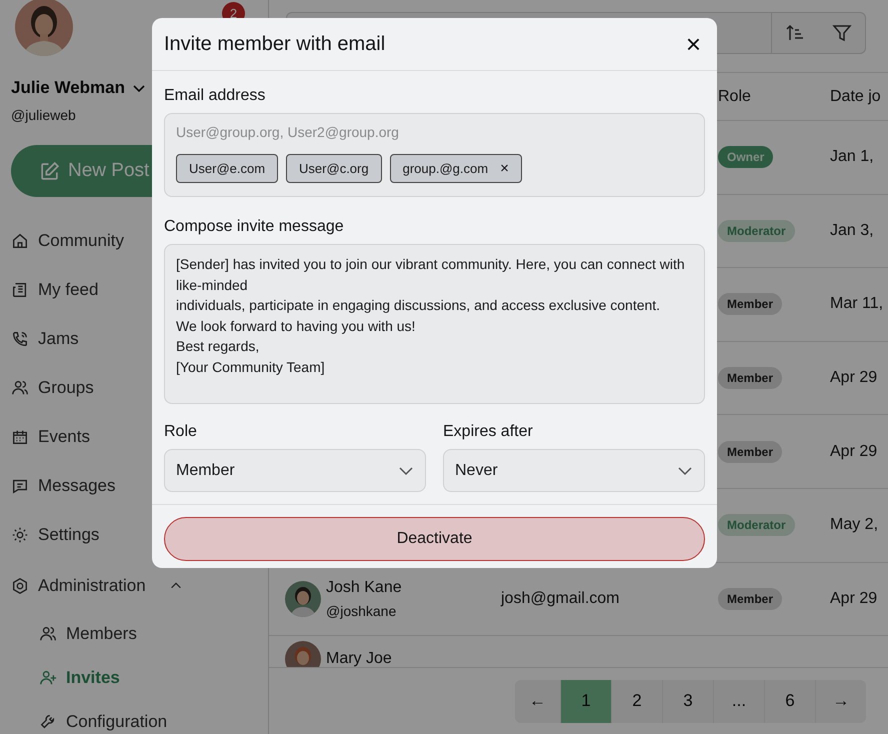 The width and height of the screenshot is (888, 734). Describe the element at coordinates (359, 659) in the screenshot. I see `member-name: Mary Joe` at that location.